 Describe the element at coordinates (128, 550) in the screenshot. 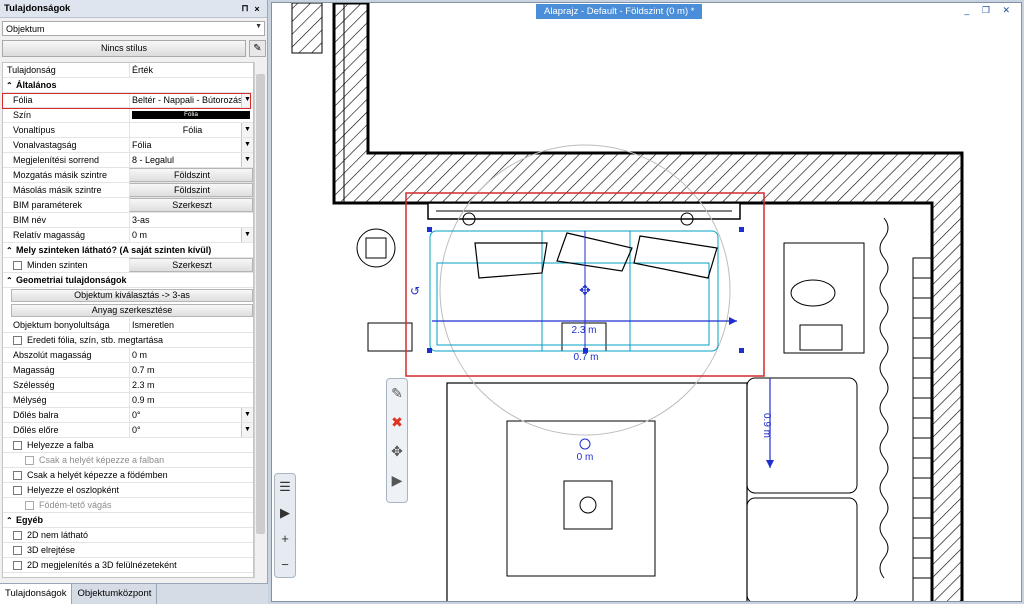

I see `row-check: 3D elrejtése` at that location.